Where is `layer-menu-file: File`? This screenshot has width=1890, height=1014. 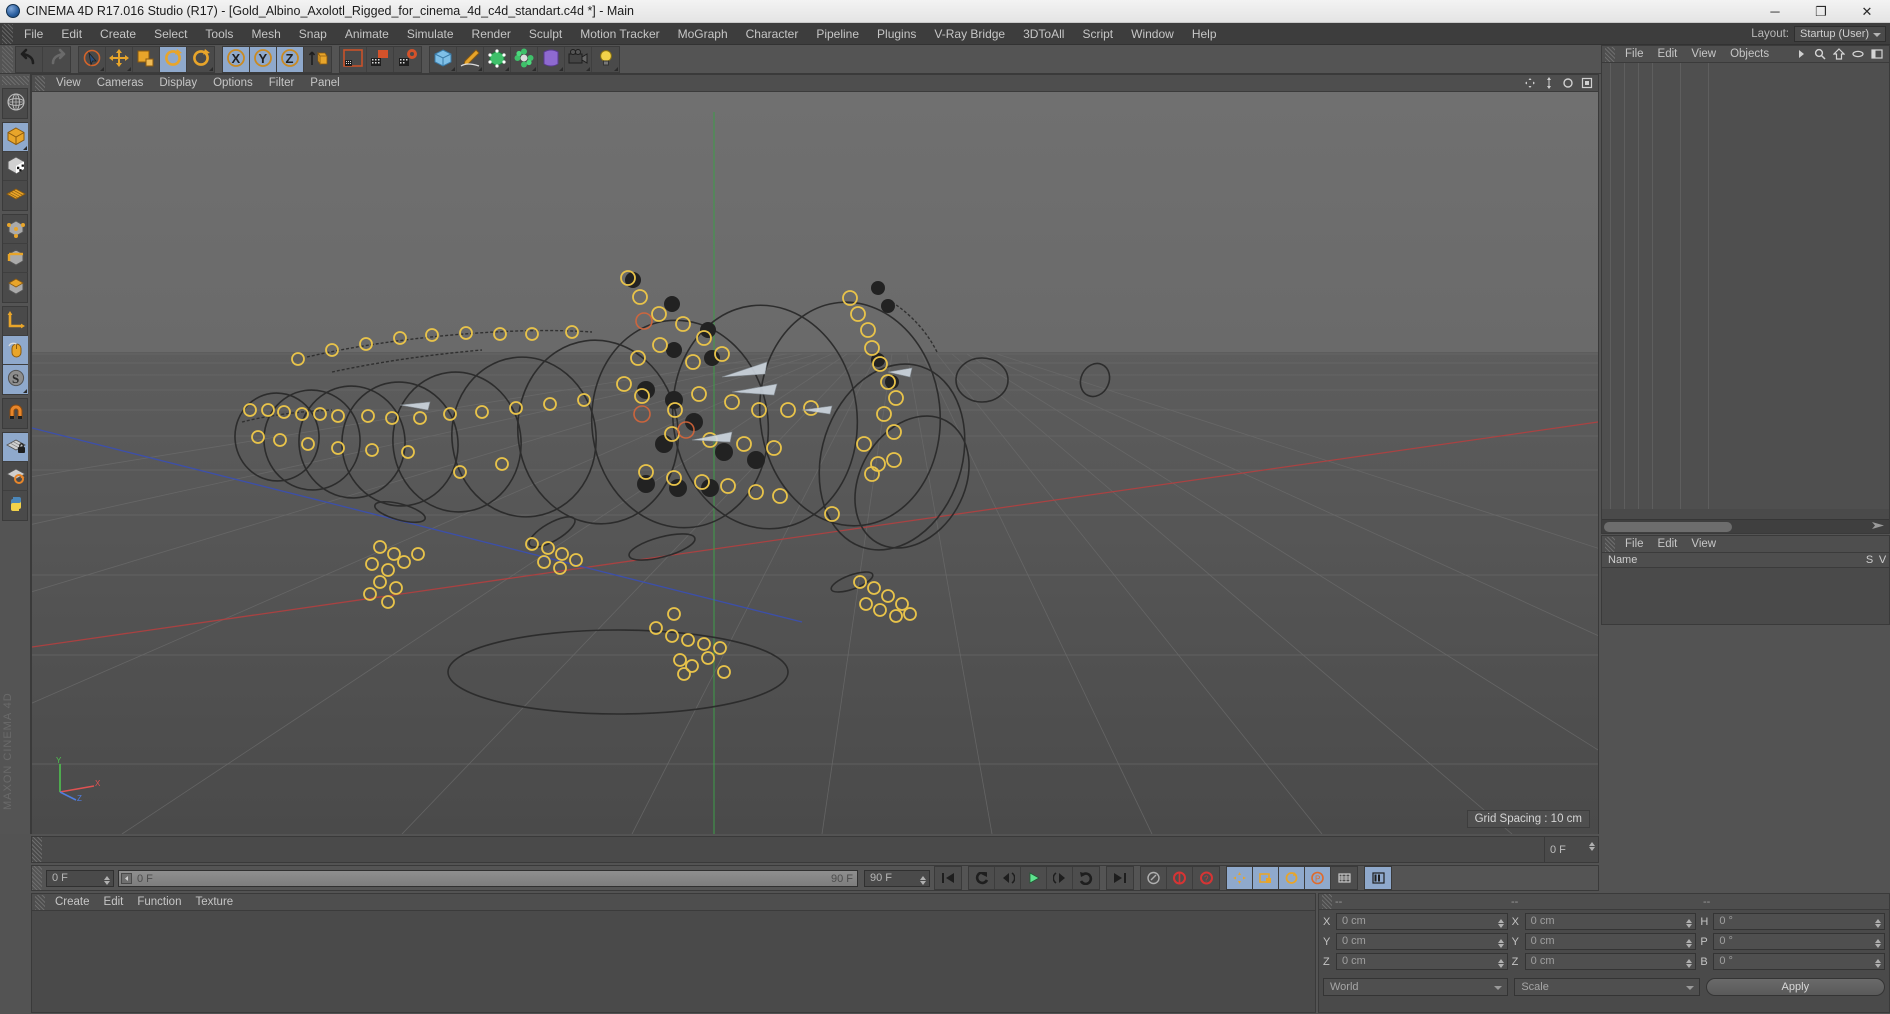
layer-menu-file: File is located at coordinates (1634, 544).